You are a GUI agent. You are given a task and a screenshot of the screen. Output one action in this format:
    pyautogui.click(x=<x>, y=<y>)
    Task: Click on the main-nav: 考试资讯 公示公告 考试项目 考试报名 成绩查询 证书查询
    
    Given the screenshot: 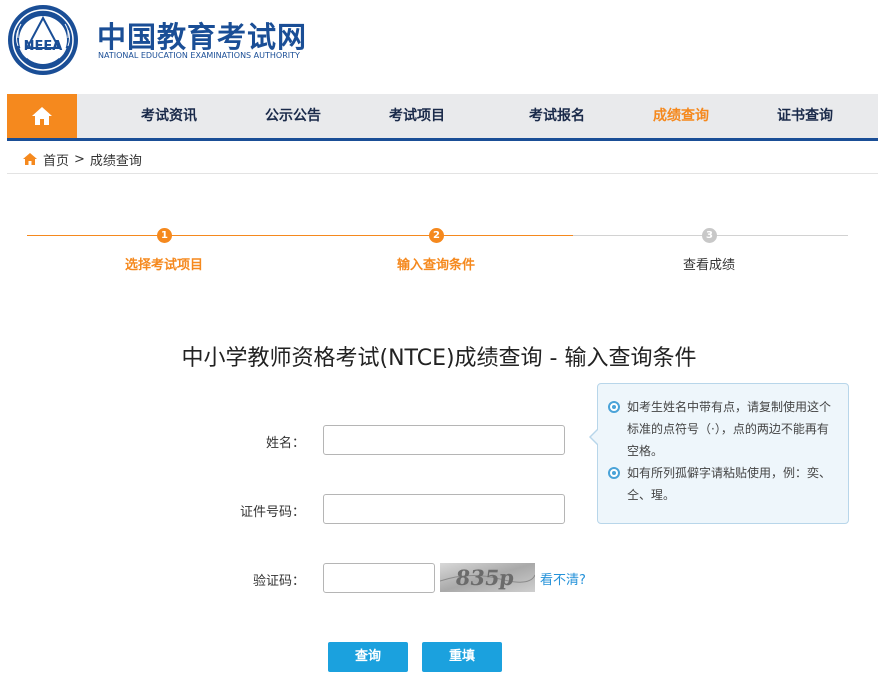 What is the action you would take?
    pyautogui.click(x=442, y=117)
    